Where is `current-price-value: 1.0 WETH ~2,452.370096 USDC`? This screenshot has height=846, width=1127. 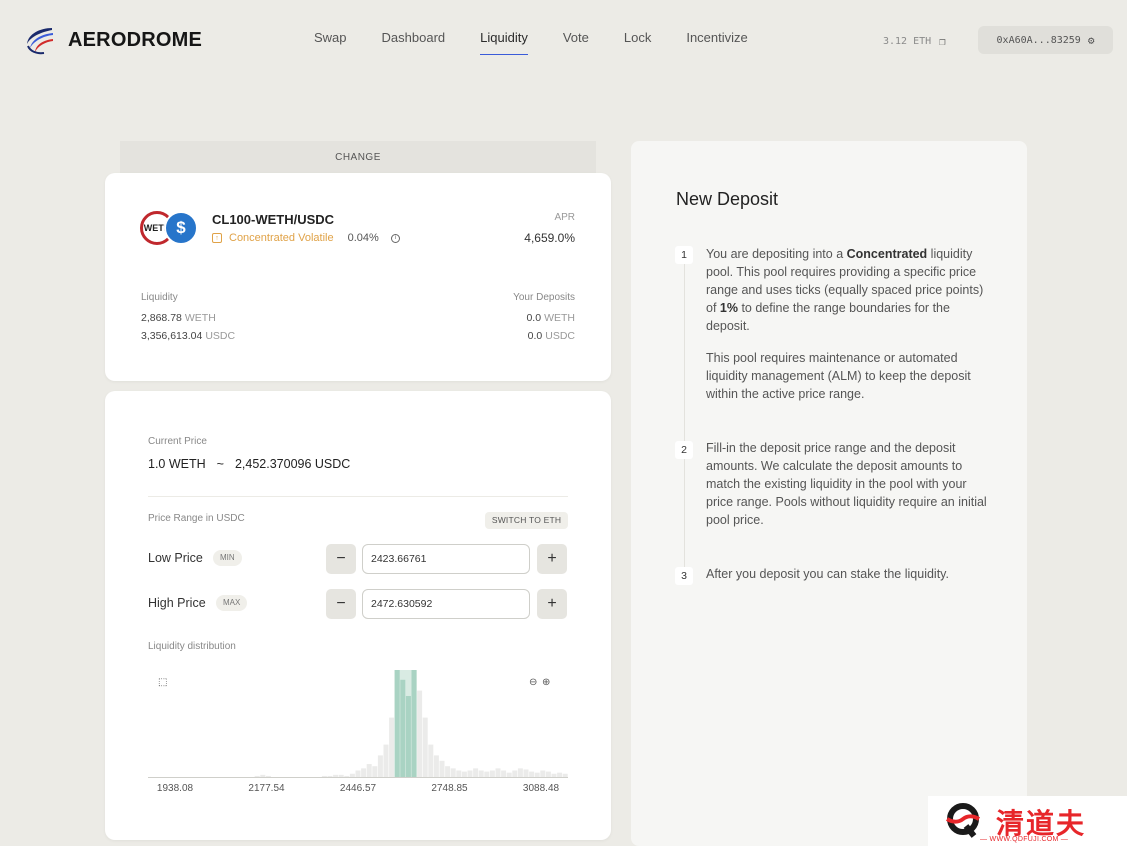 current-price-value: 1.0 WETH ~2,452.370096 USDC is located at coordinates (249, 464).